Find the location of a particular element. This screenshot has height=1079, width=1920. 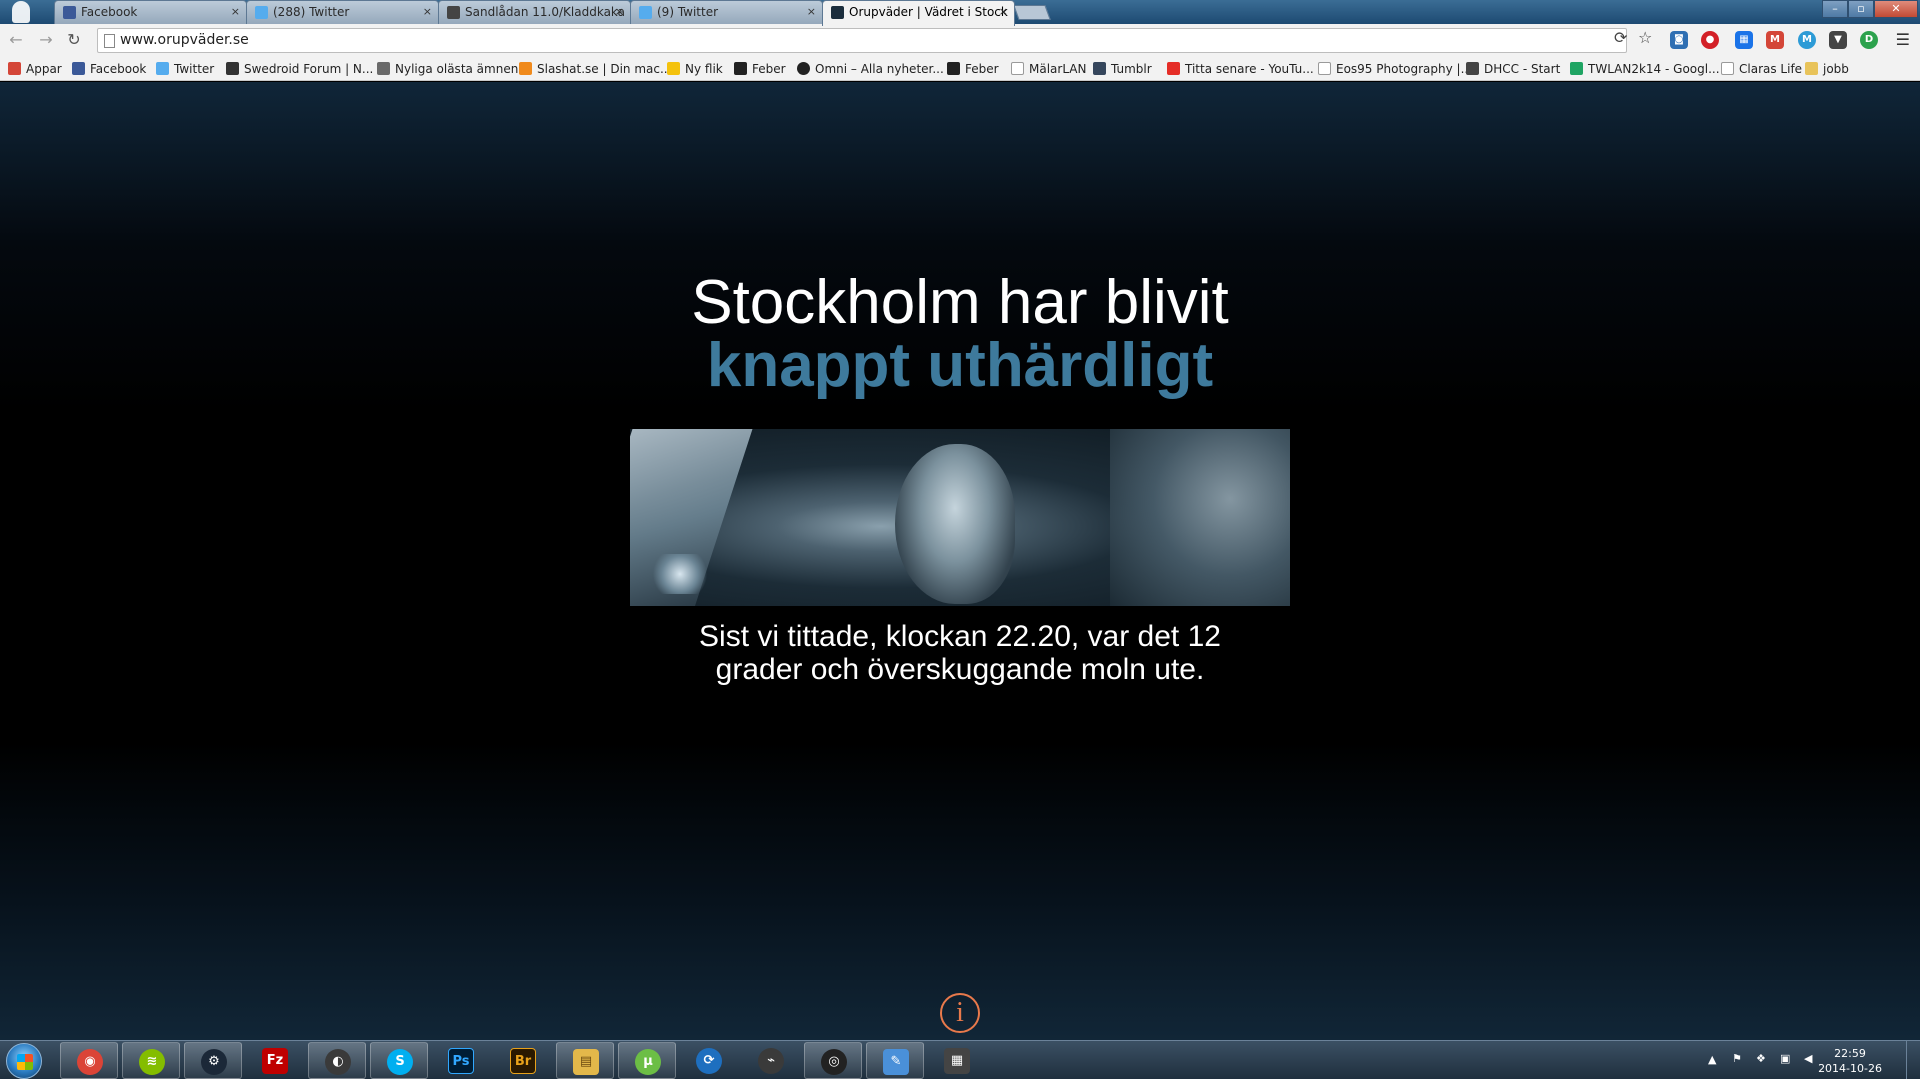

satellite-icon: ⌁ is located at coordinates (771, 1061).